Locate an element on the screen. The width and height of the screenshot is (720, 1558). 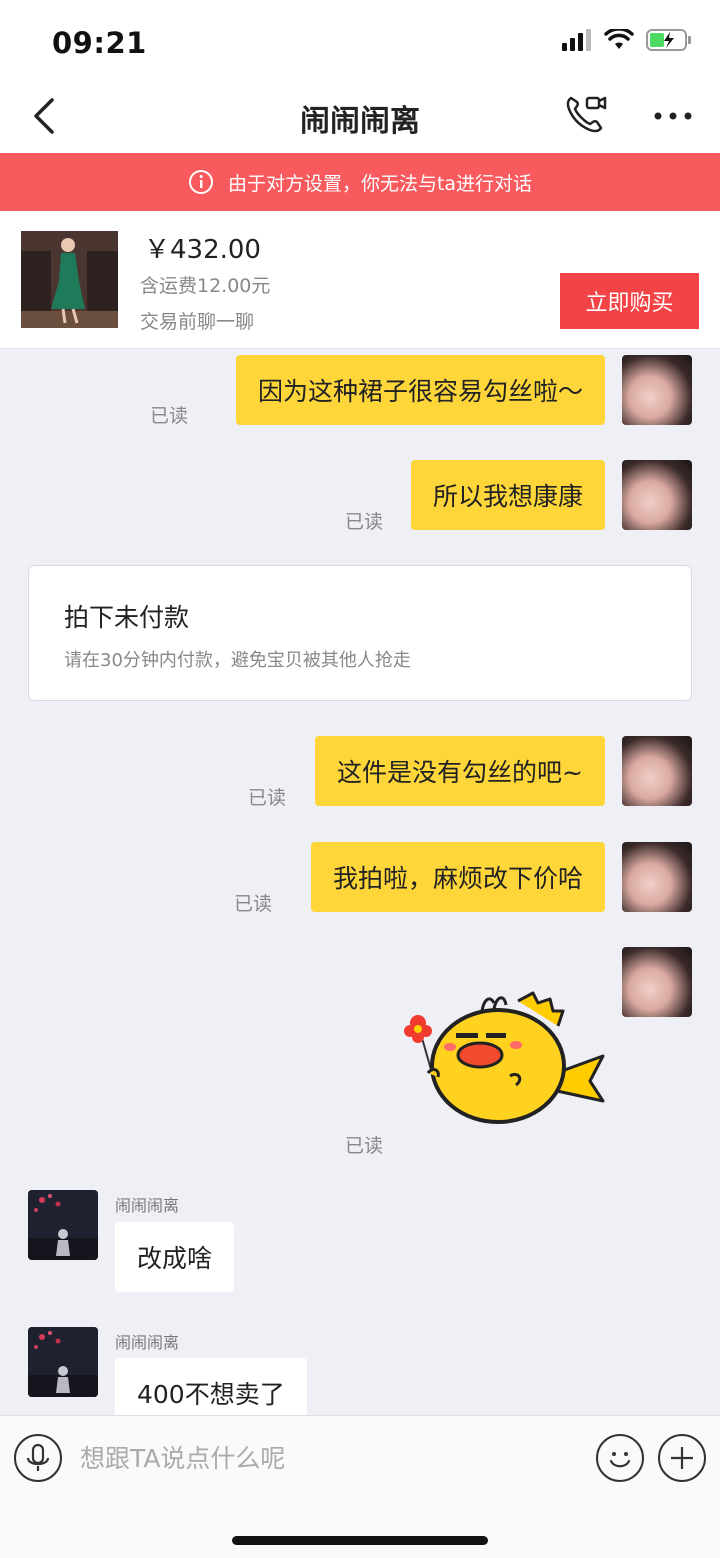
microphone-icon is located at coordinates (38, 1458).